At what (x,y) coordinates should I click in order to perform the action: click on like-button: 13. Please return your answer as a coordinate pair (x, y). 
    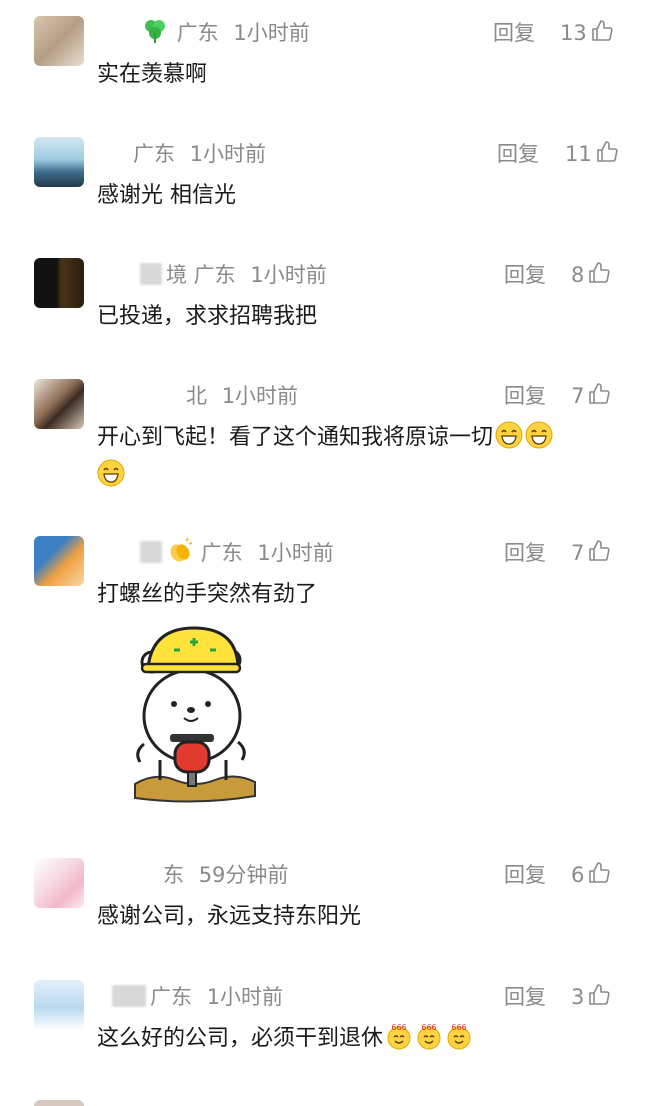
    Looking at the image, I should click on (587, 33).